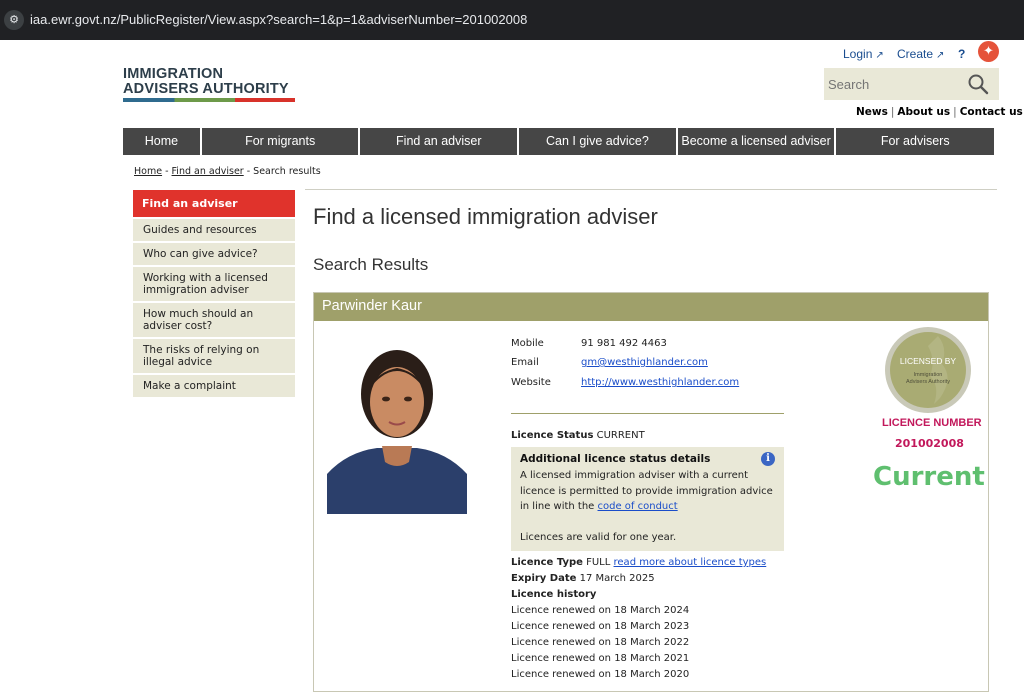 The height and width of the screenshot is (692, 1024). Describe the element at coordinates (858, 54) in the screenshot. I see `login-label: Login` at that location.